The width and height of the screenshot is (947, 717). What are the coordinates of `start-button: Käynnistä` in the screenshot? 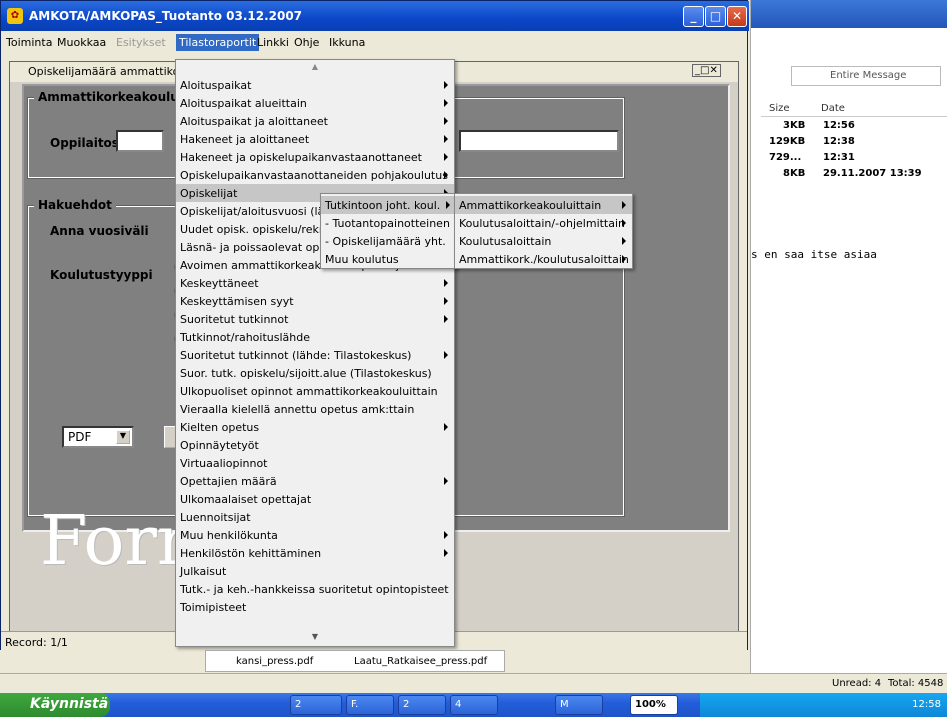 It's located at (55, 705).